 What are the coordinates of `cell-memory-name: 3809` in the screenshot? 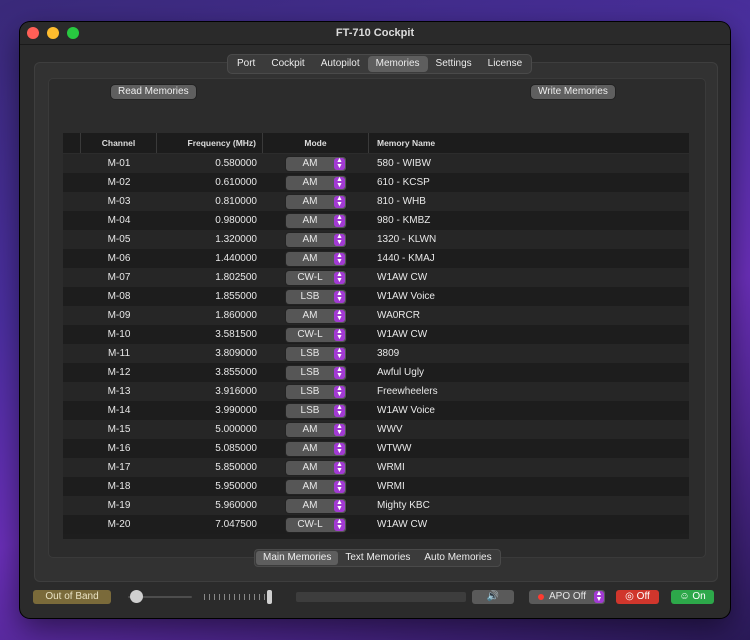 It's located at (529, 353).